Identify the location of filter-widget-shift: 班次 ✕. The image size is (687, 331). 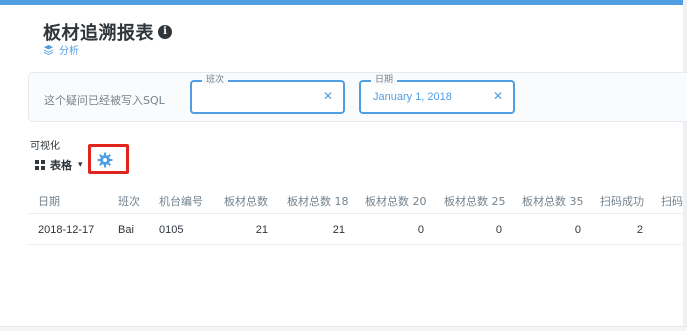
(267, 94).